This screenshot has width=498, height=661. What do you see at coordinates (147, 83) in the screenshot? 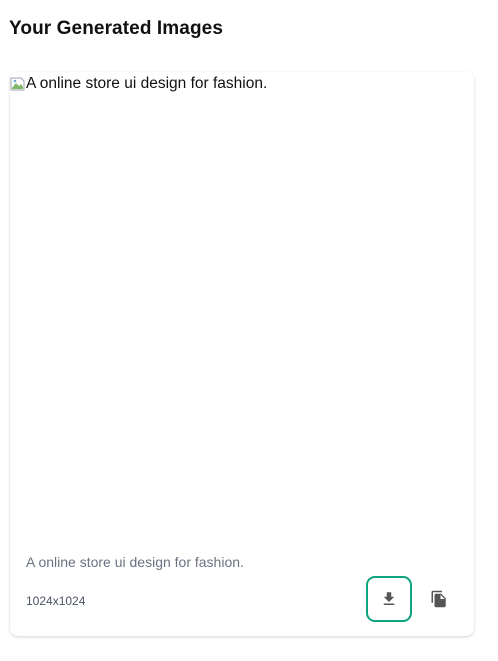
I see `image-alt-text: A online store ui design for fashion.` at bounding box center [147, 83].